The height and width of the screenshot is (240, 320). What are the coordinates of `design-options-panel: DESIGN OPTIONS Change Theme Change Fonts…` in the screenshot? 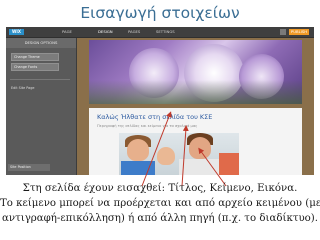 It's located at (41, 106).